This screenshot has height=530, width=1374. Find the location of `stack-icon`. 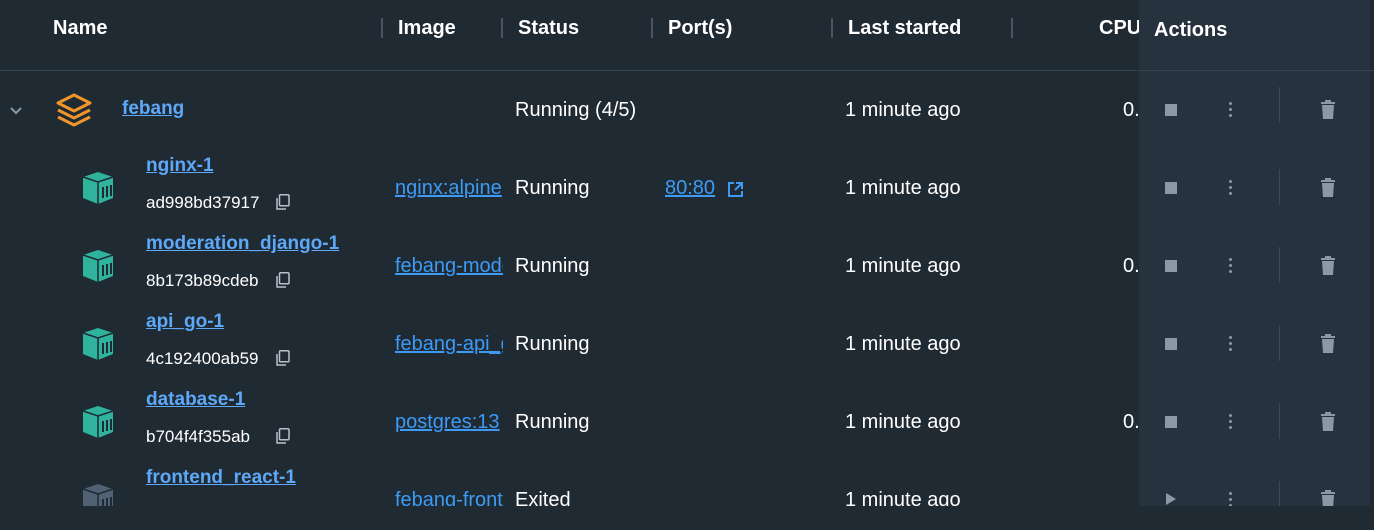

stack-icon is located at coordinates (74, 112).